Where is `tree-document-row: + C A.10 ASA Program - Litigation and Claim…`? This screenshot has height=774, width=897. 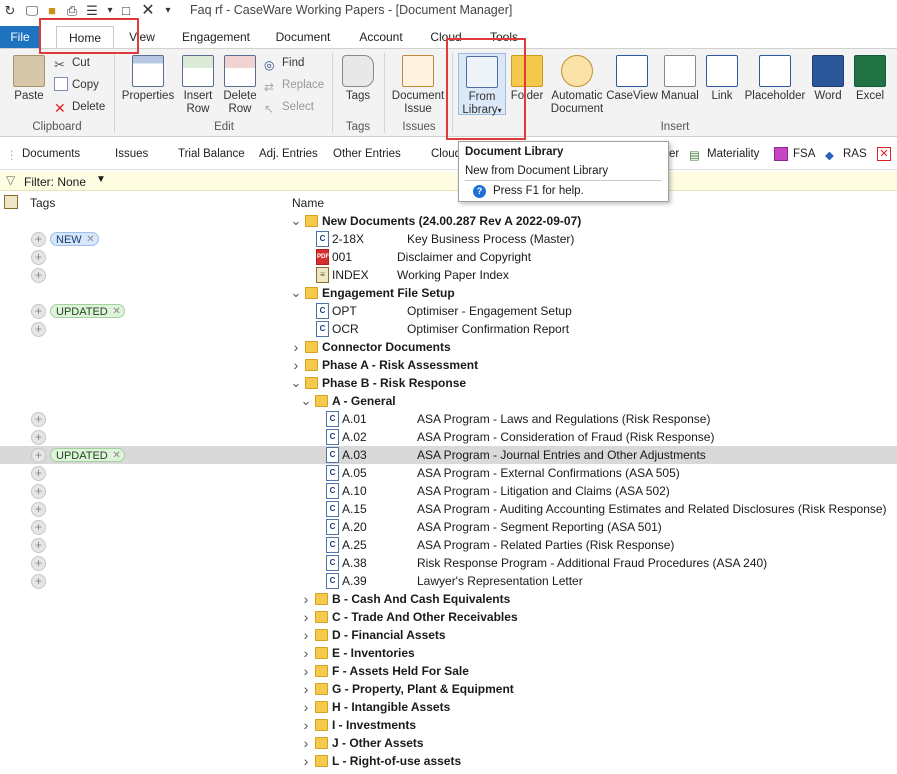 tree-document-row: + C A.10 ASA Program - Litigation and Claim… is located at coordinates (448, 491).